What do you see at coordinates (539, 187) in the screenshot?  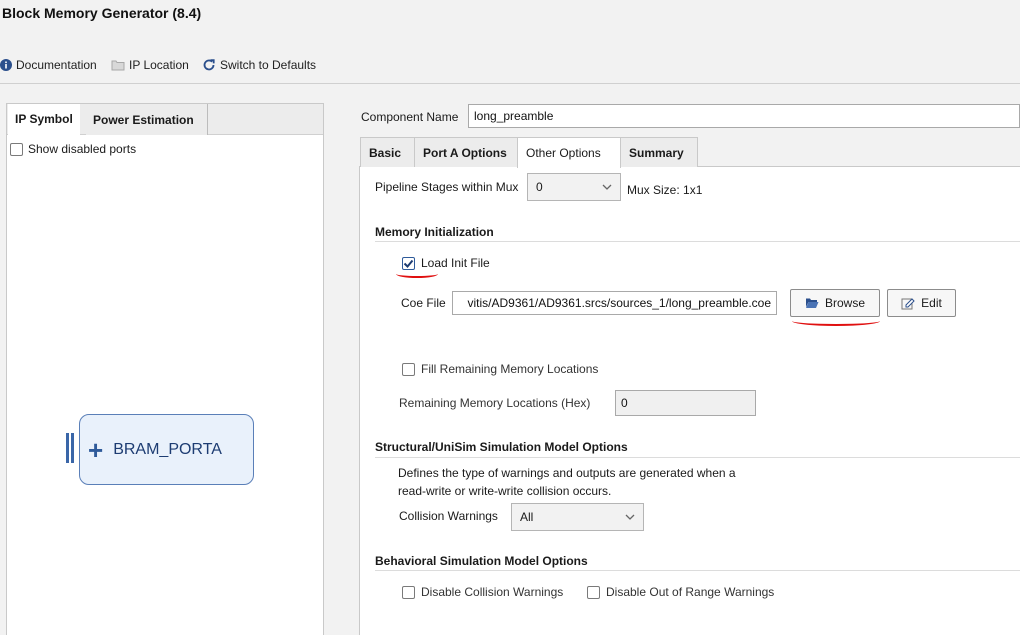 I see `pipeline-stages-value: 0` at bounding box center [539, 187].